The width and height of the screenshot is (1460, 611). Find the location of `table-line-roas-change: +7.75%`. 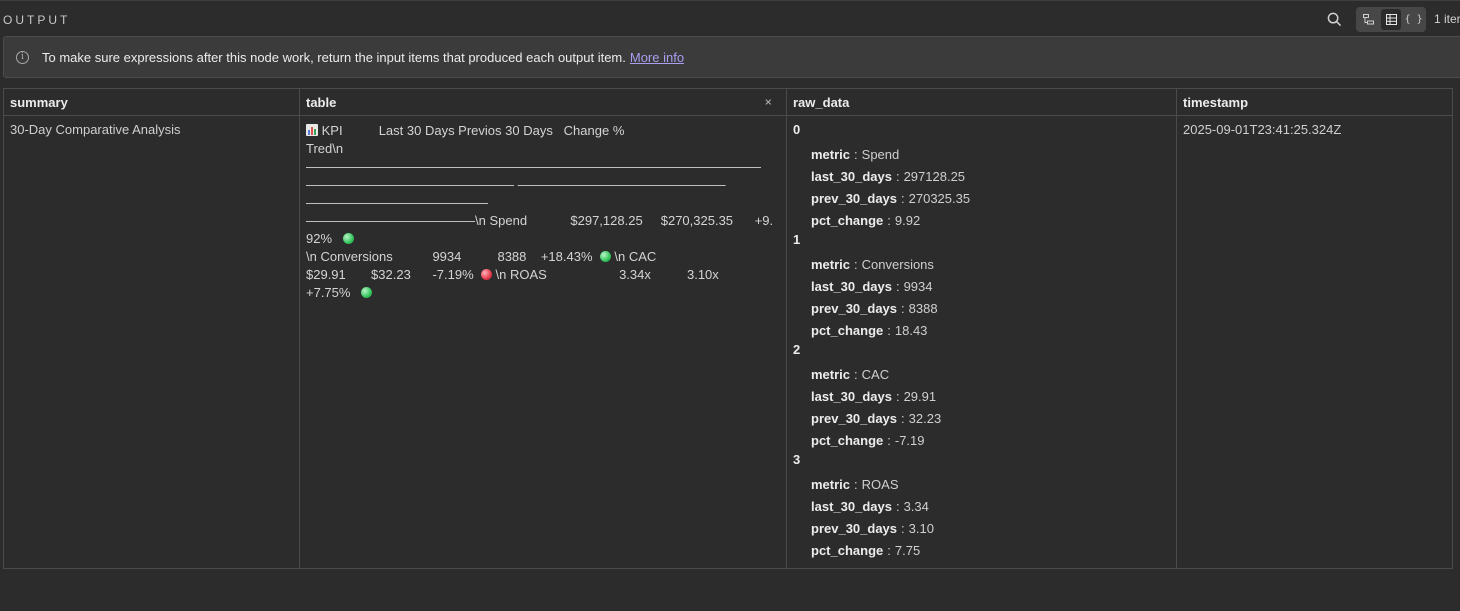

table-line-roas-change: +7.75% is located at coordinates (328, 292).